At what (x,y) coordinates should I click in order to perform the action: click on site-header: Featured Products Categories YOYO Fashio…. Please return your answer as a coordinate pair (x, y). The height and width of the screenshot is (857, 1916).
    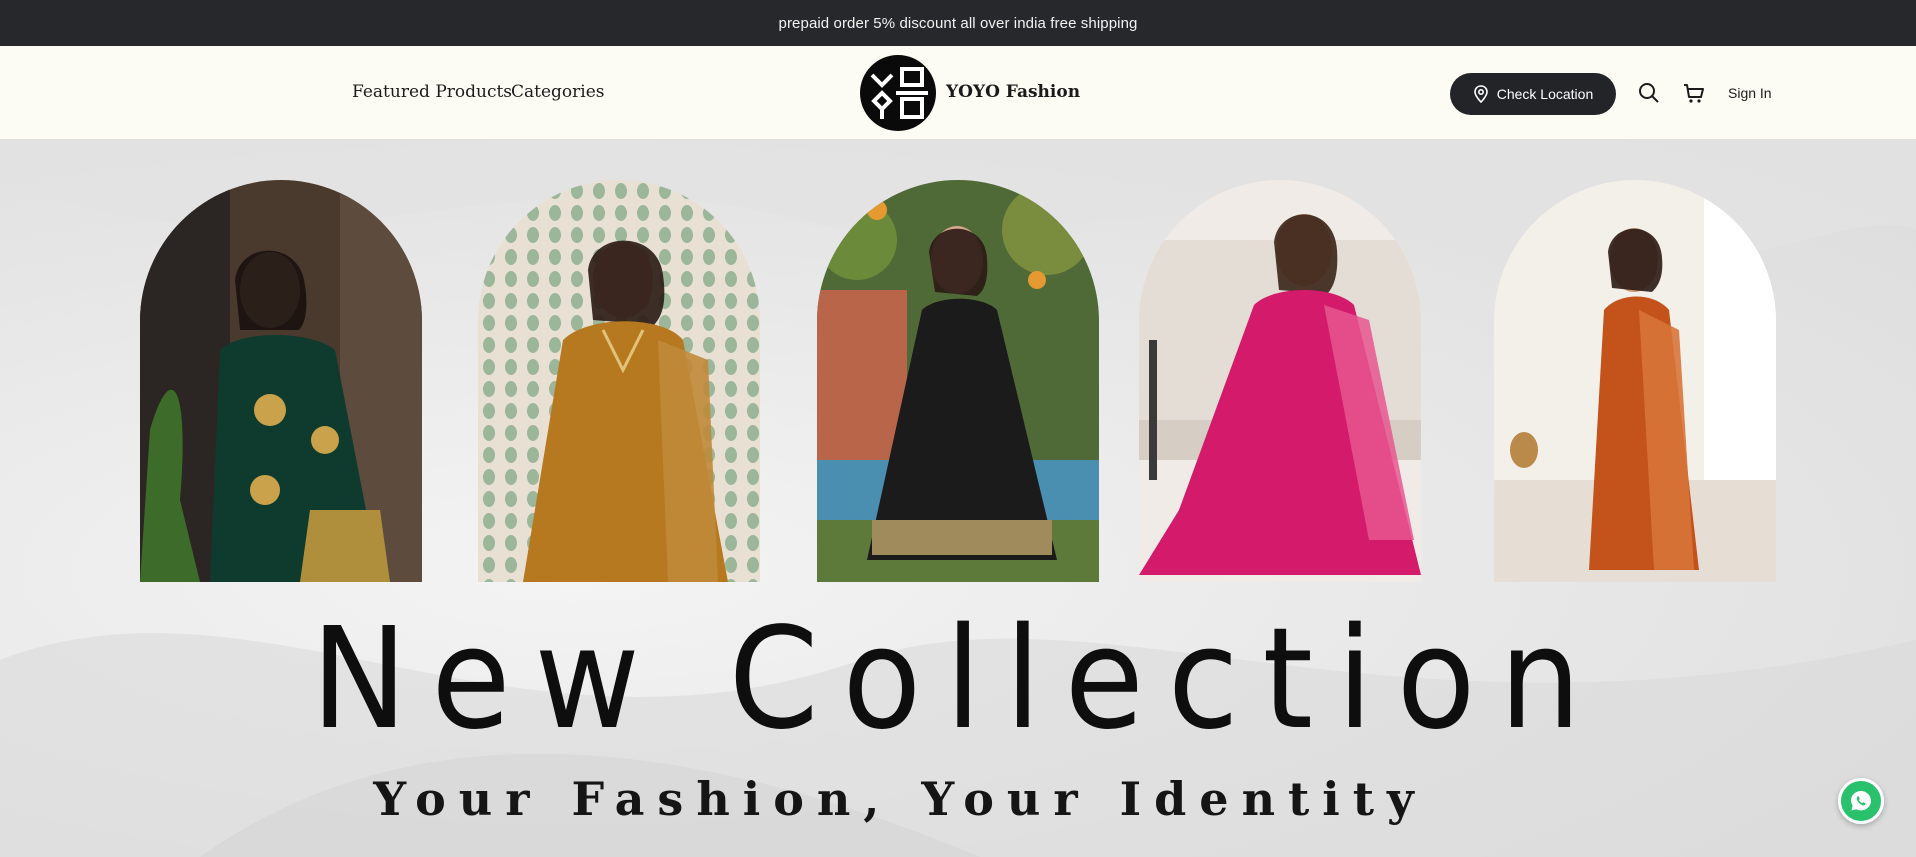
    Looking at the image, I should click on (958, 93).